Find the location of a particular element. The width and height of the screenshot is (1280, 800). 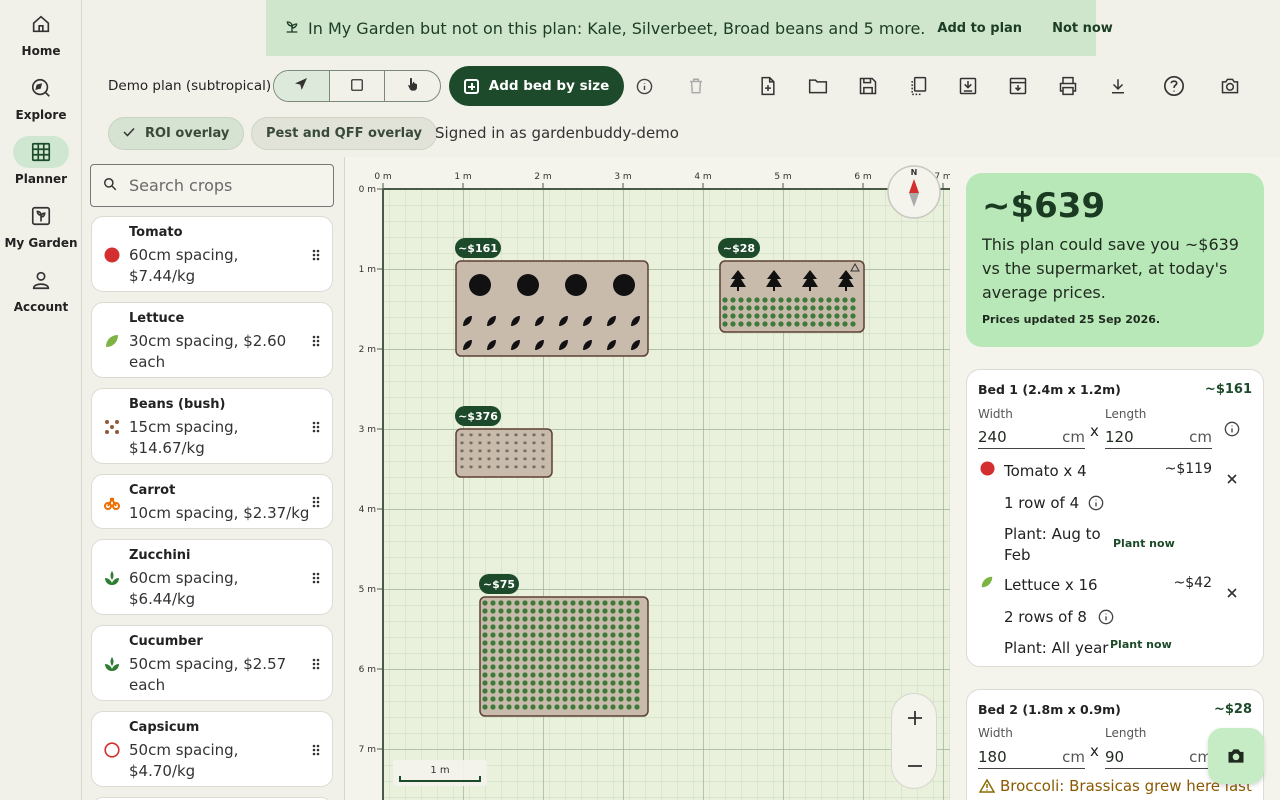

bed-crop-name: Lettuce x 16 is located at coordinates (1051, 585).